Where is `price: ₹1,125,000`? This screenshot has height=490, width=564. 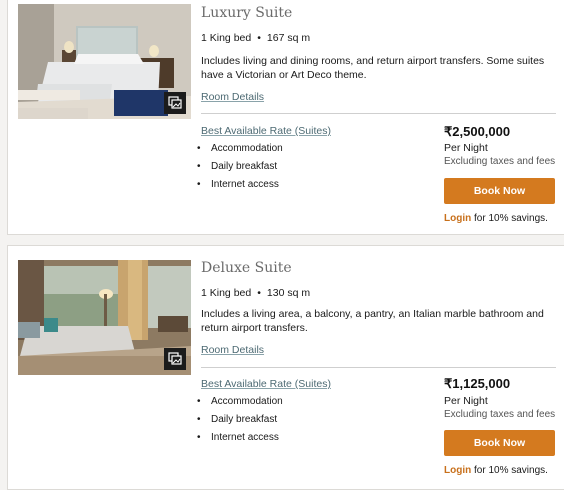
price: ₹1,125,000 is located at coordinates (477, 383).